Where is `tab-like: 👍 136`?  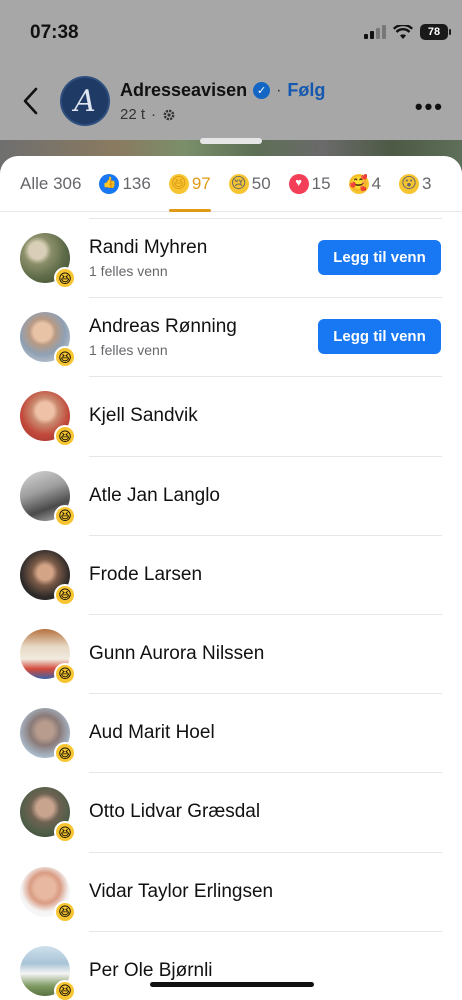 tab-like: 👍 136 is located at coordinates (125, 184).